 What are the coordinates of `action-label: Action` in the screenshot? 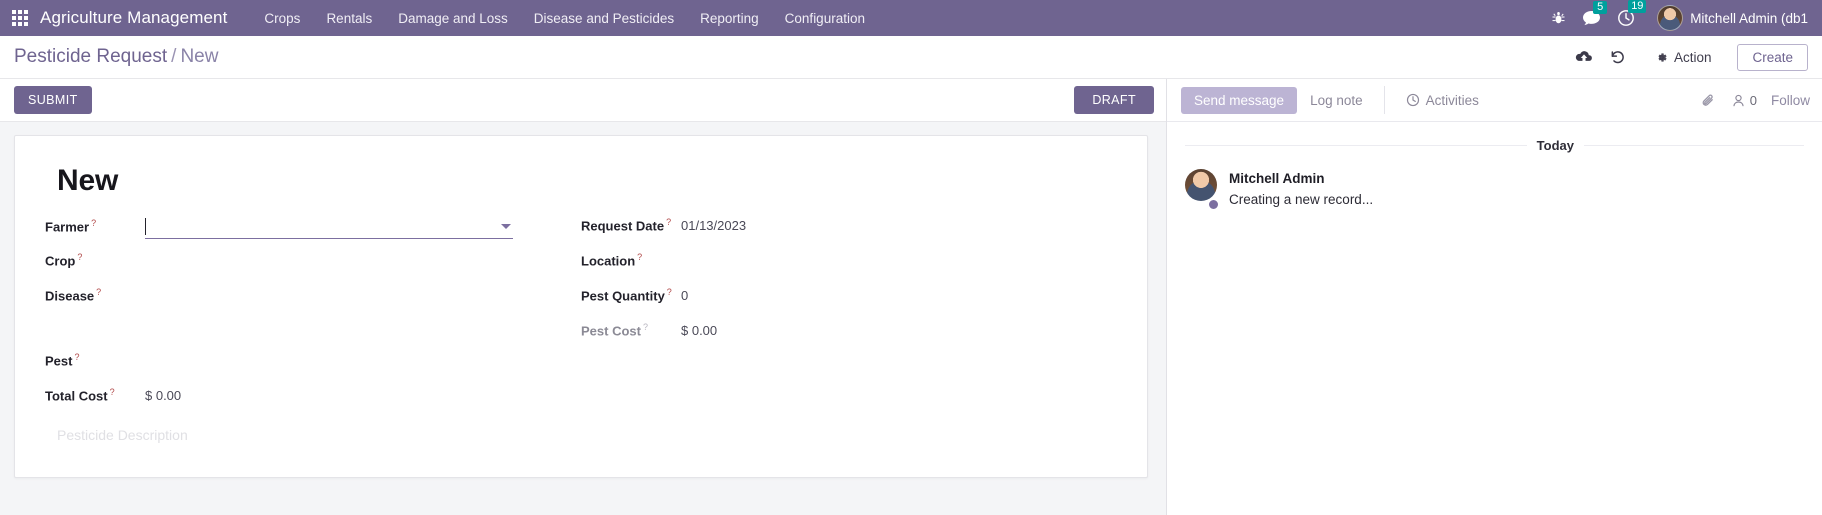 It's located at (1692, 57).